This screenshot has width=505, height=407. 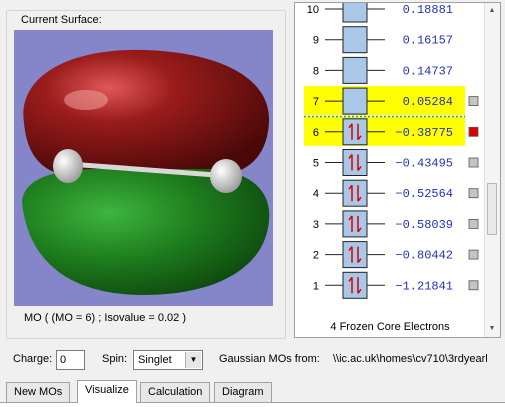 I want to click on level-index: 4, so click(x=316, y=194).